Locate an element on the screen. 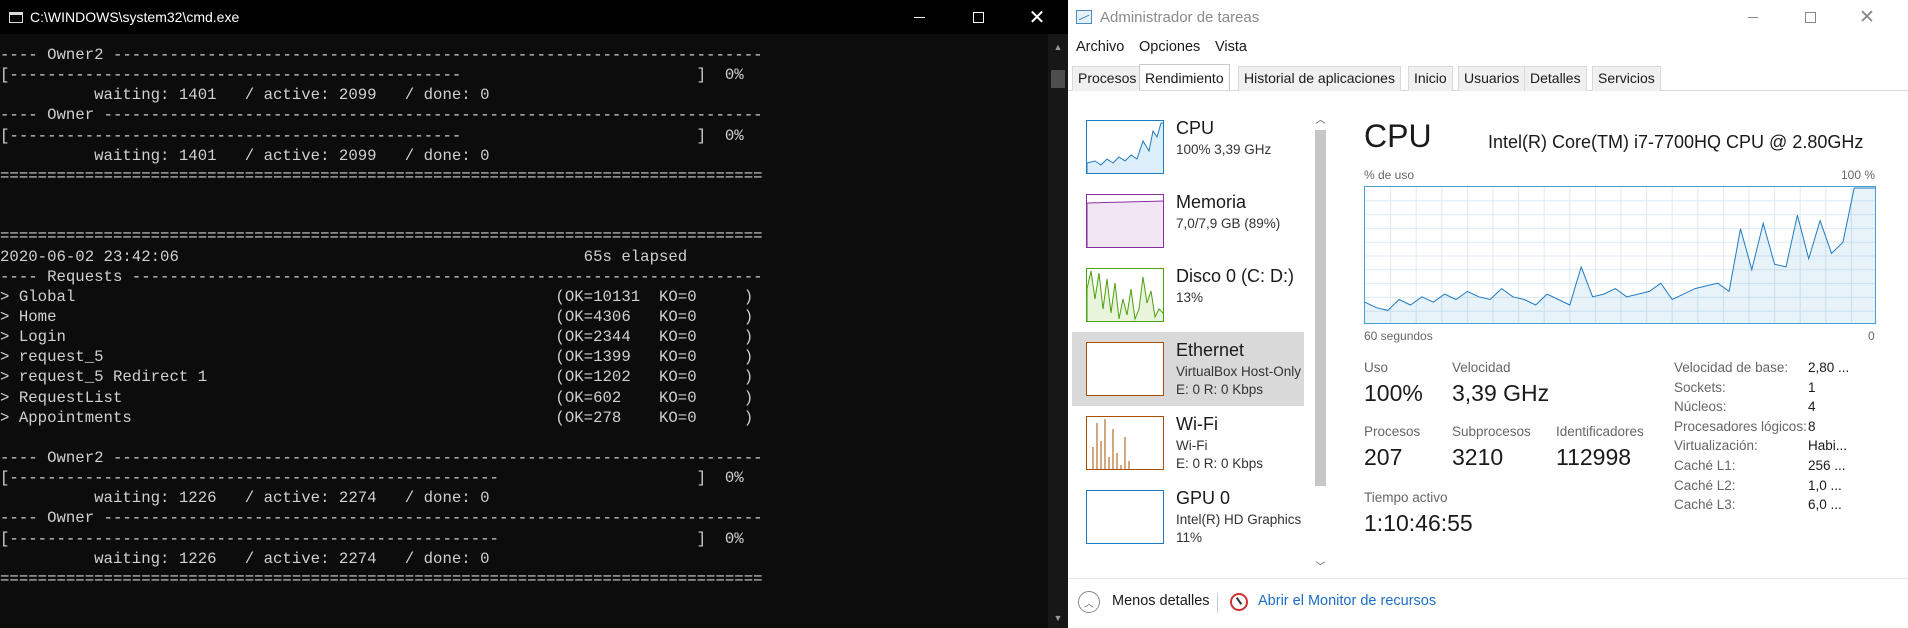 This screenshot has width=1908, height=628. console-line: > Global (OK=10131 KO=0 ) is located at coordinates (377, 296).